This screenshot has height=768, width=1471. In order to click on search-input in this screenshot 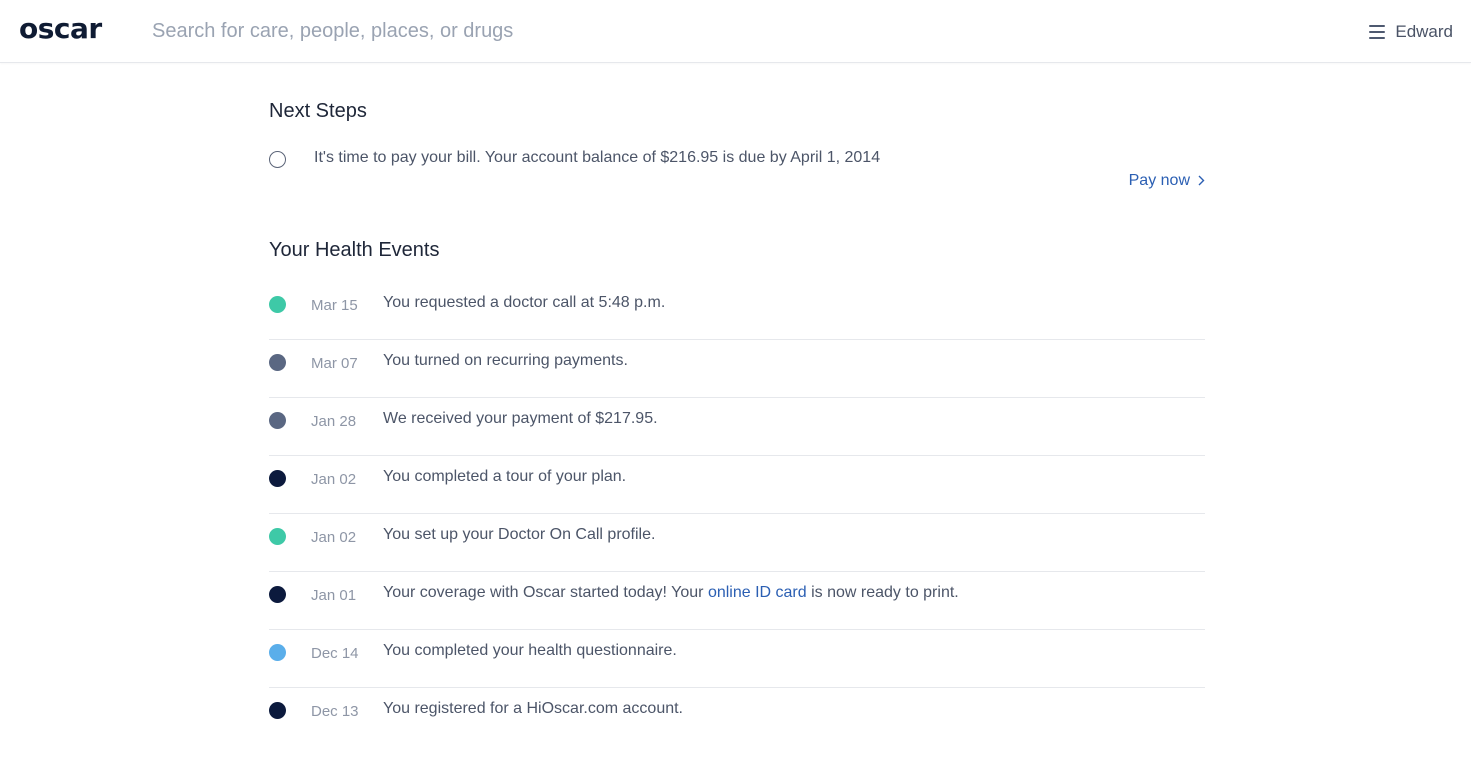, I will do `click(502, 31)`.